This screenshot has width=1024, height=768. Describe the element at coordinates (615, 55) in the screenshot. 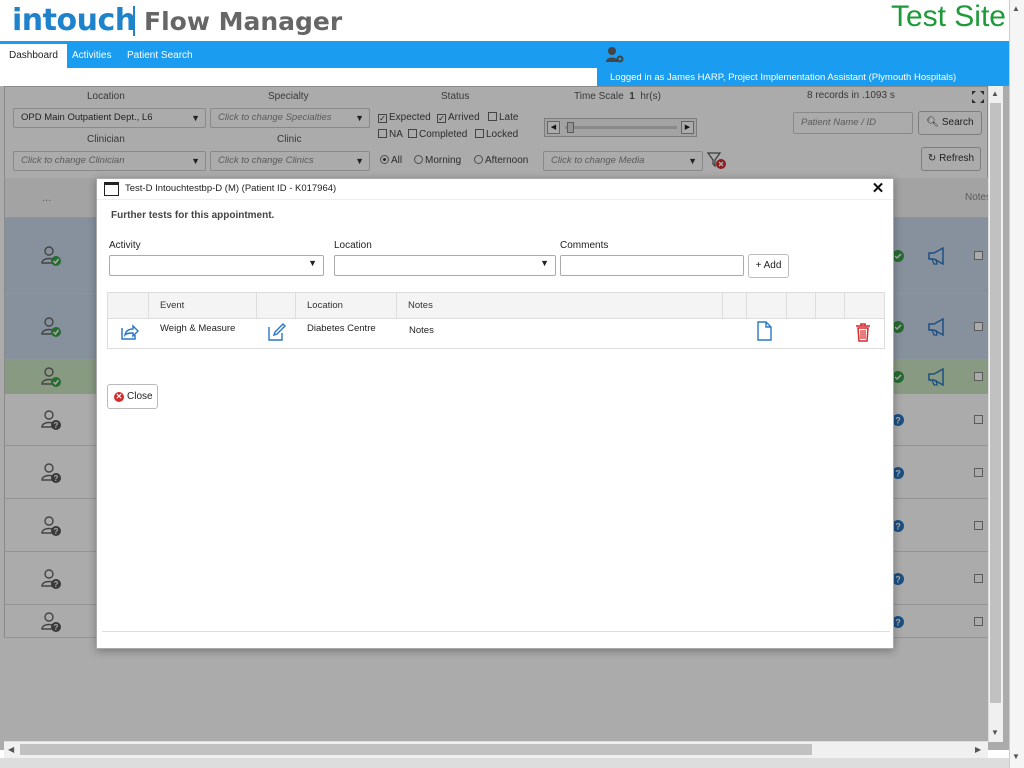

I see `user-settings-icon` at that location.